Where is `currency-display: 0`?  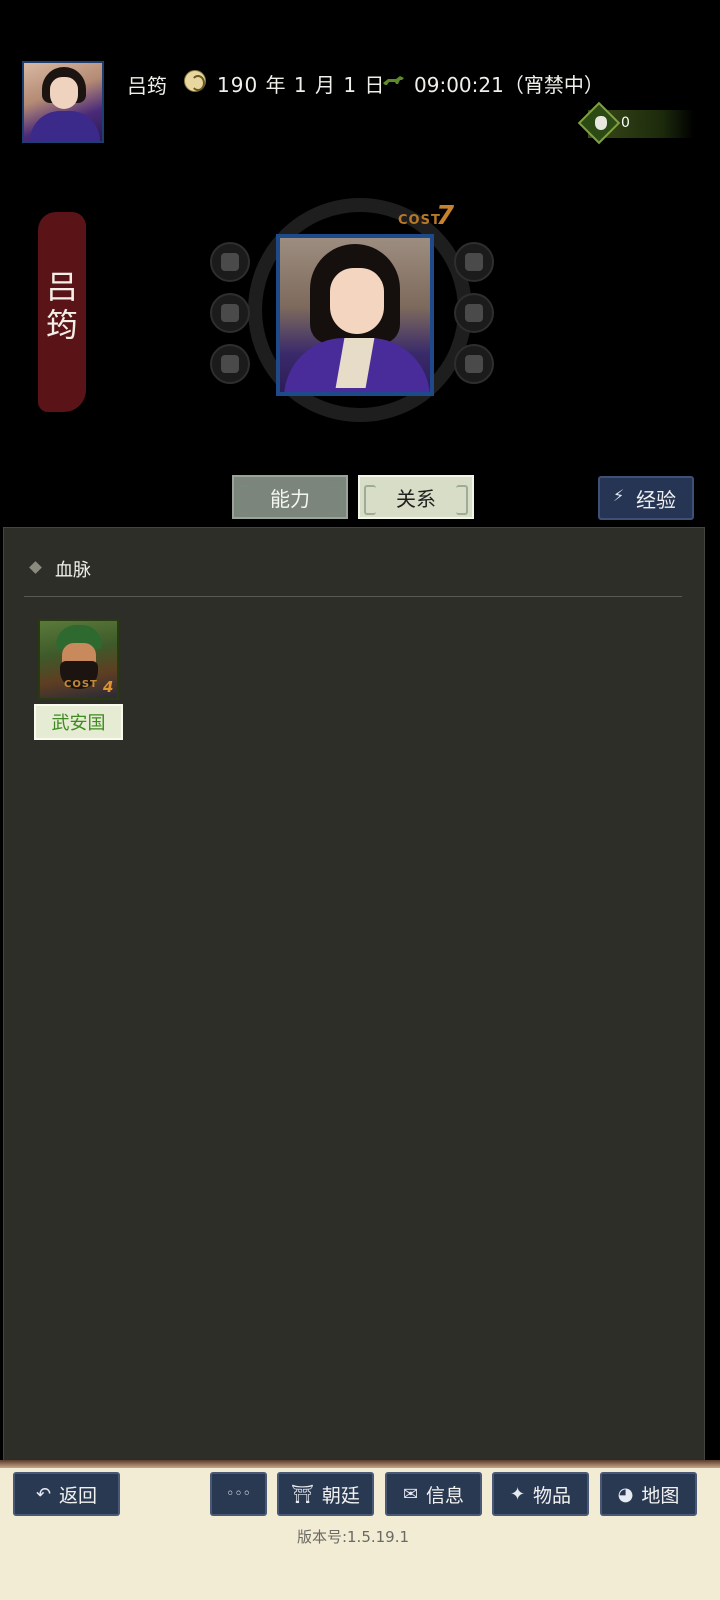 currency-display: 0 is located at coordinates (635, 123).